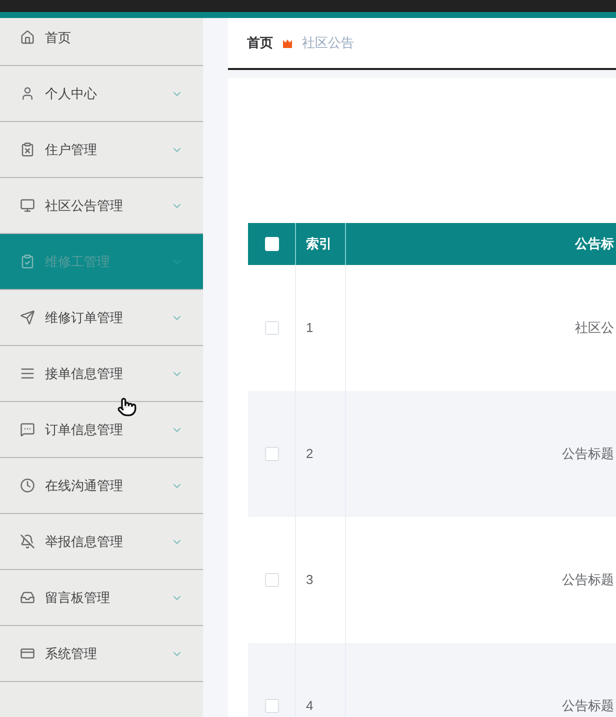  I want to click on sidebar-label: 举报信息管理, so click(84, 541).